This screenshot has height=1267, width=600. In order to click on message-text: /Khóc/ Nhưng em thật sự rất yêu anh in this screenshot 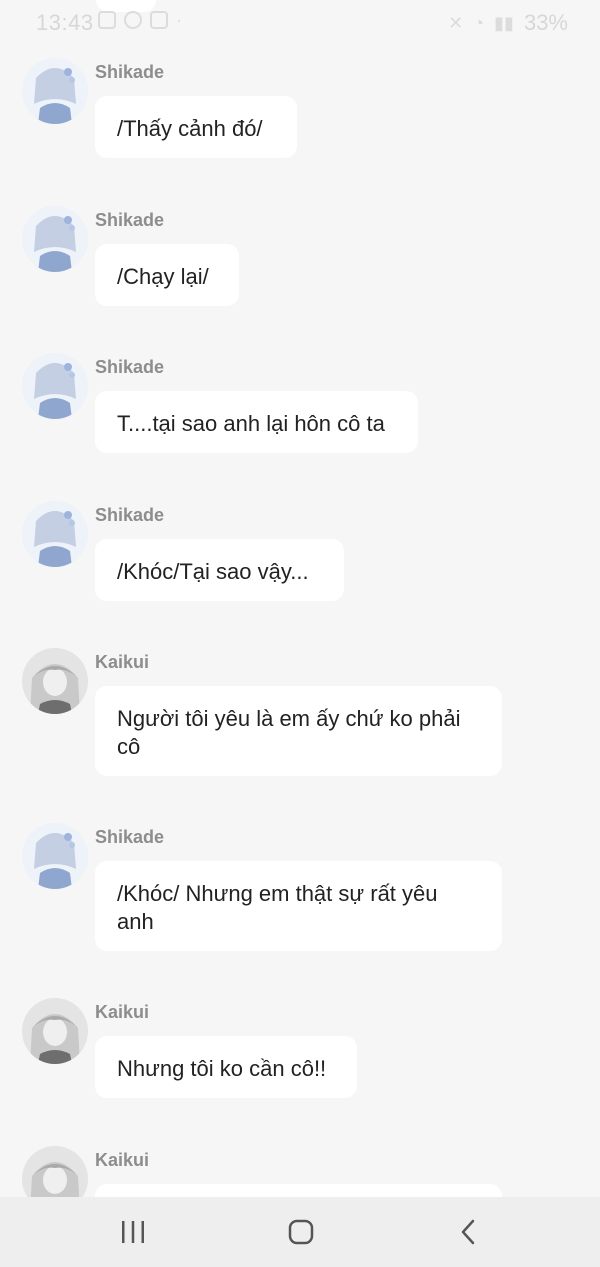, I will do `click(277, 907)`.